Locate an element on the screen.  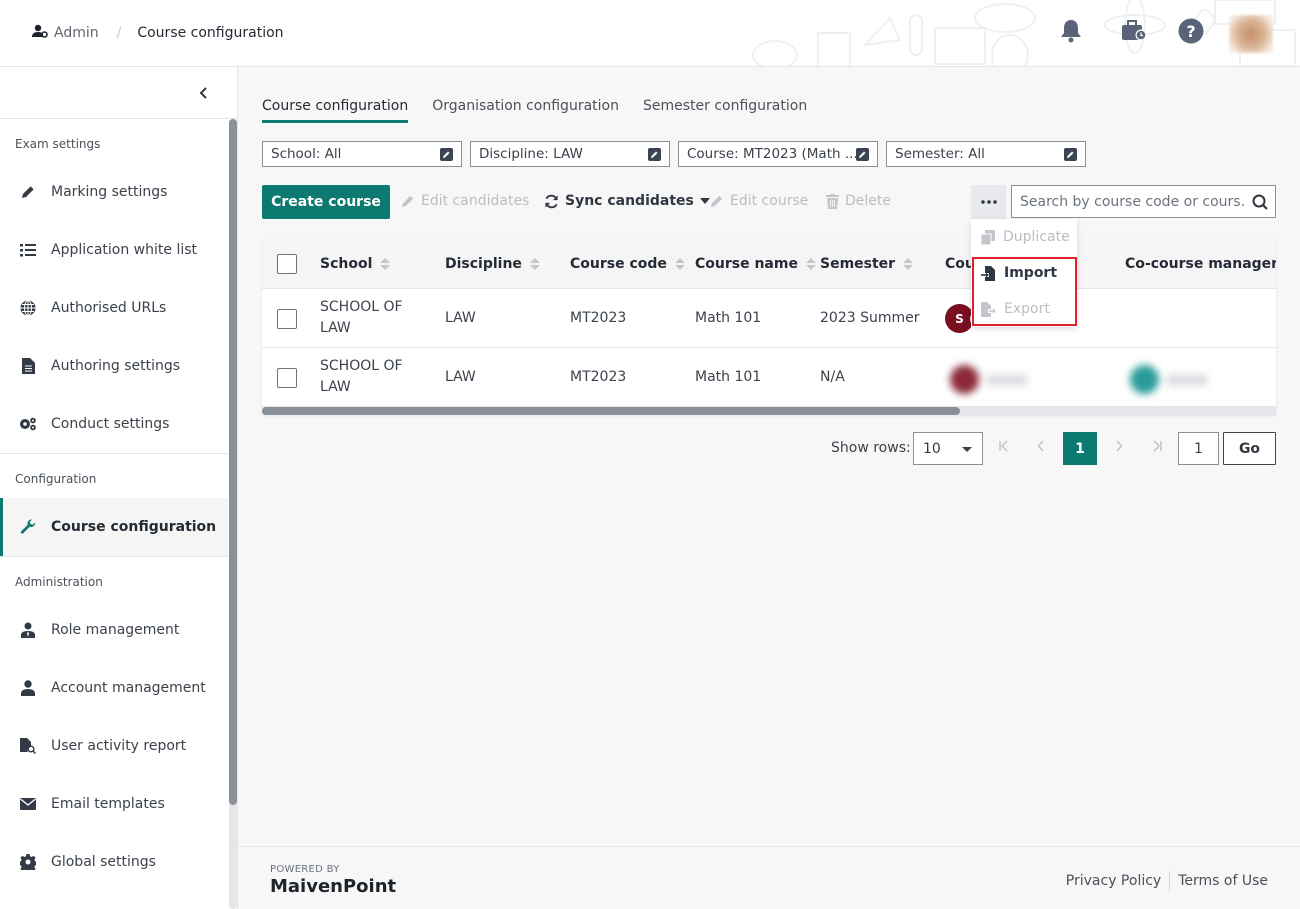
sidebar-item-email-templates: Email templates is located at coordinates (114, 804).